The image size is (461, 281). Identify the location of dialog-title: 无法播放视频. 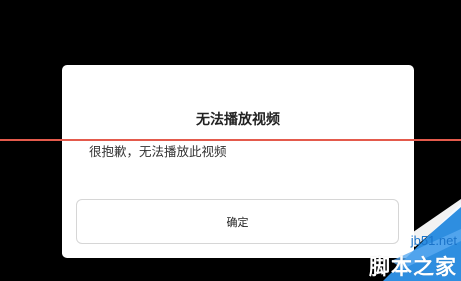
(238, 120).